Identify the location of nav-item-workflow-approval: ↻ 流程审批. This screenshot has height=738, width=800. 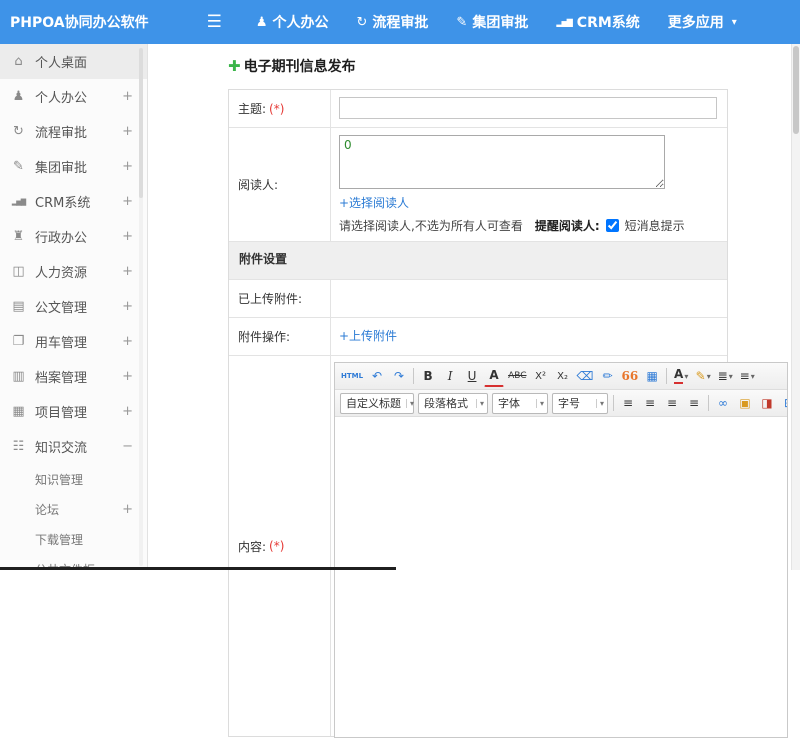
(393, 22).